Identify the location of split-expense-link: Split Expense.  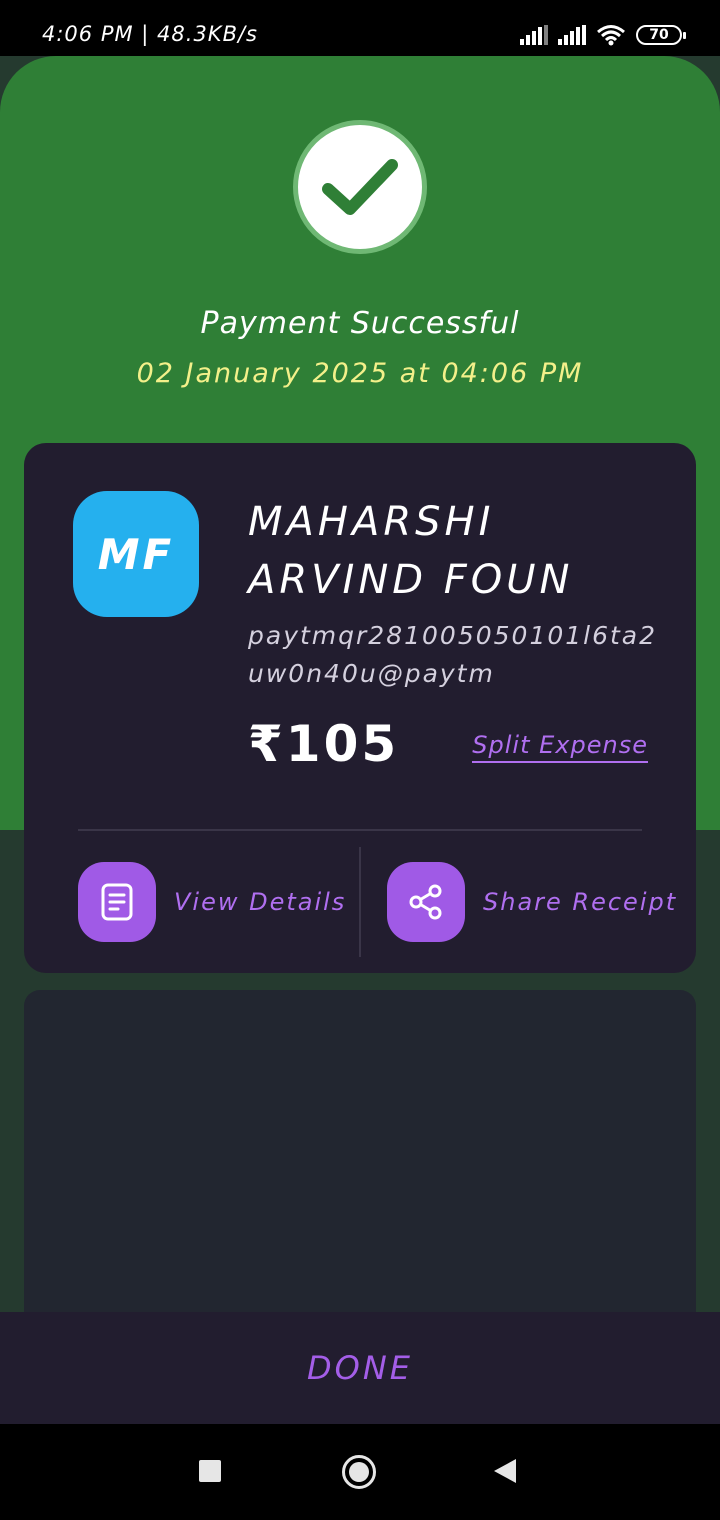
(560, 747).